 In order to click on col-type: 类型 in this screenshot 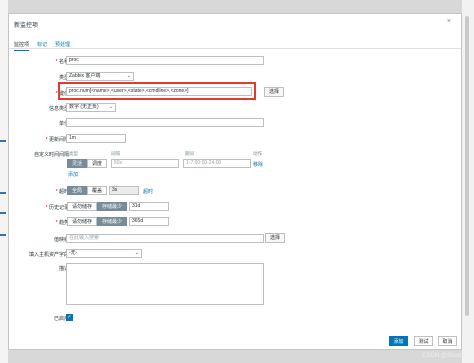, I will do `click(73, 153)`.